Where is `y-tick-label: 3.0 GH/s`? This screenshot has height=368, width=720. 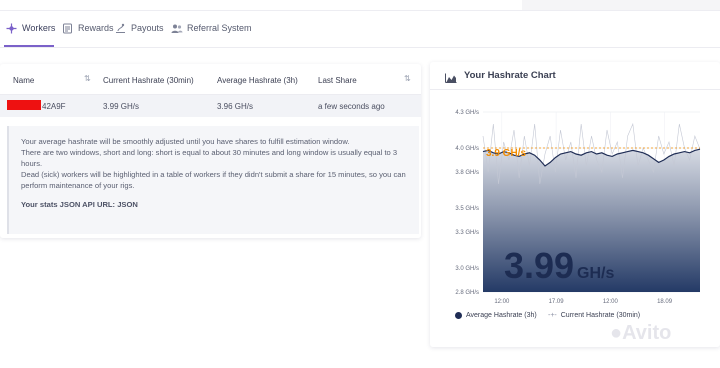
y-tick-label: 3.0 GH/s is located at coordinates (467, 269).